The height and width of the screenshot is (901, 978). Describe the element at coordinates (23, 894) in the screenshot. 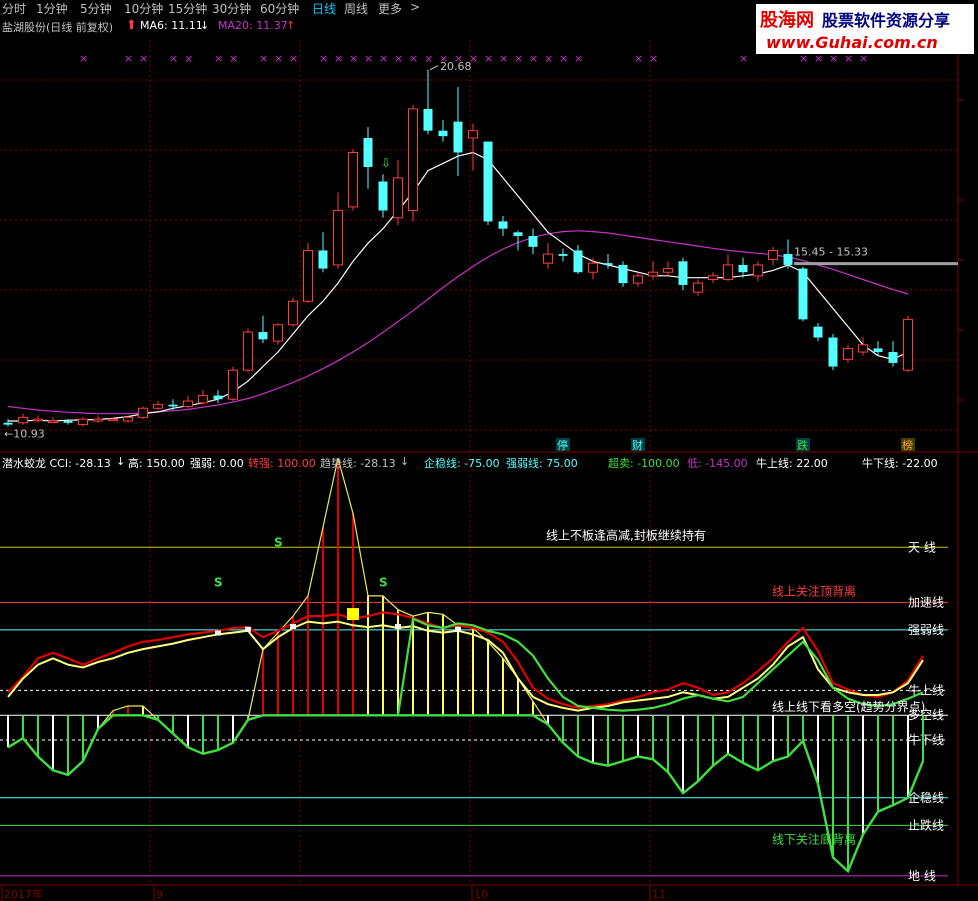

I see `date-label-0: 2017年` at that location.